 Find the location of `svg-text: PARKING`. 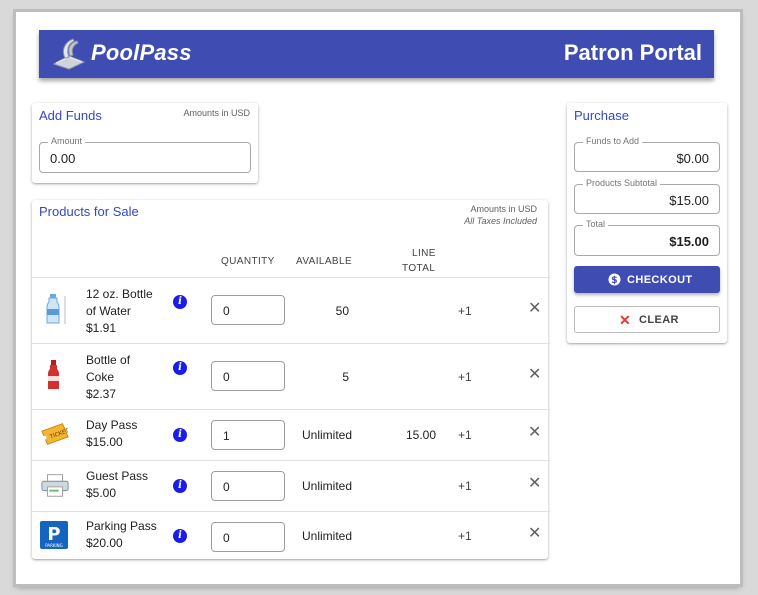

svg-text: PARKING is located at coordinates (54, 545).